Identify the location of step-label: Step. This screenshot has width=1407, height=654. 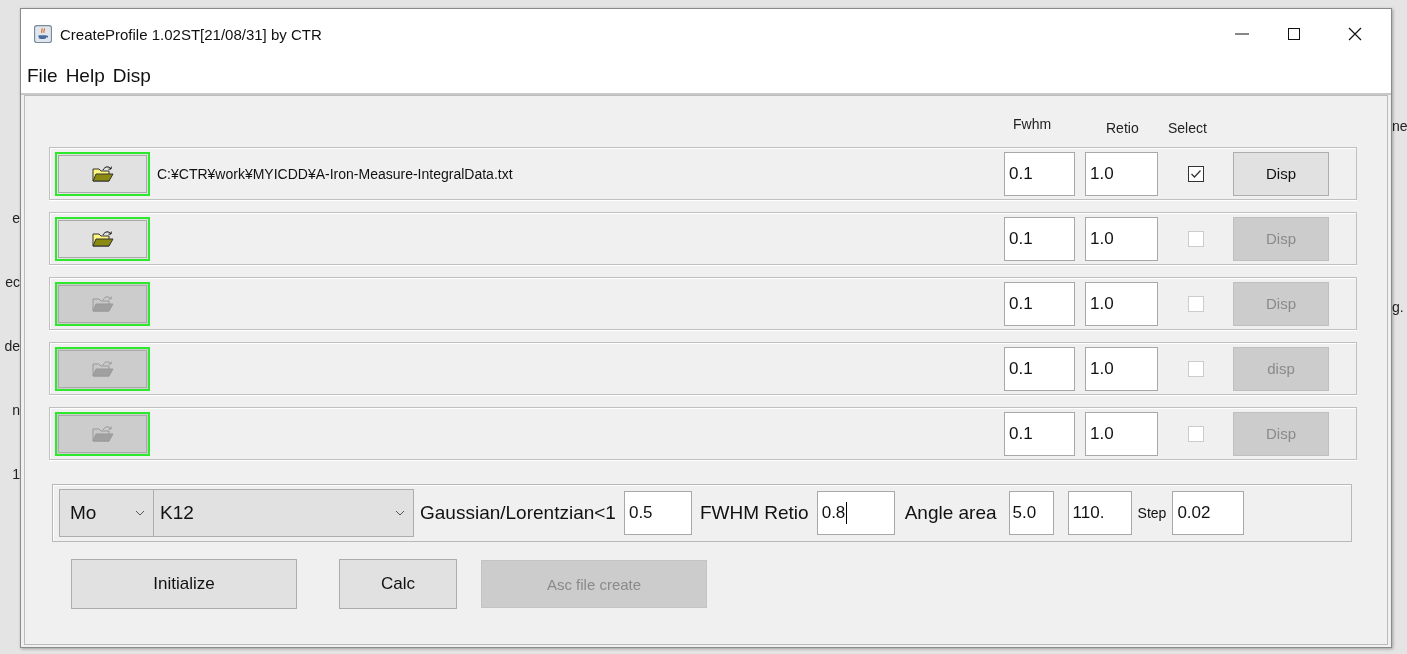
(1152, 513).